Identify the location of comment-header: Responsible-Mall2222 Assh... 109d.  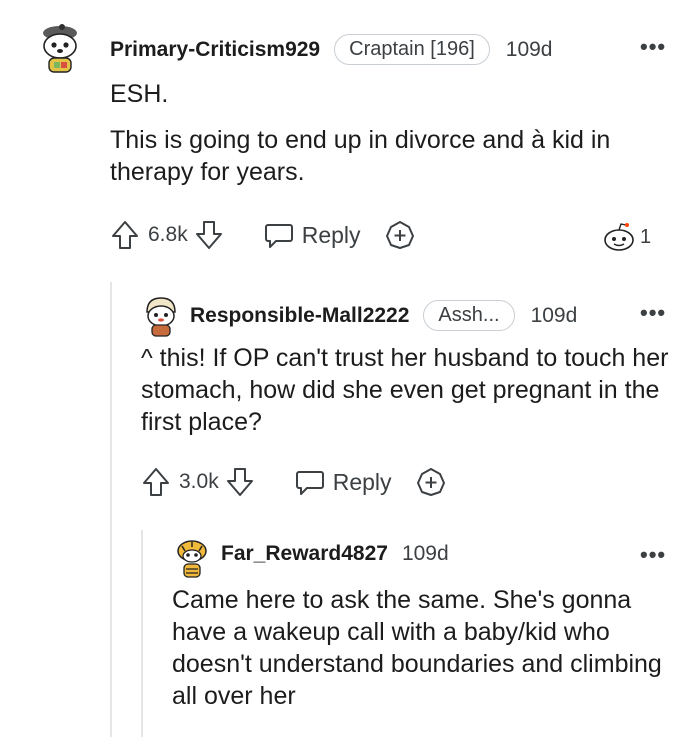
(383, 315).